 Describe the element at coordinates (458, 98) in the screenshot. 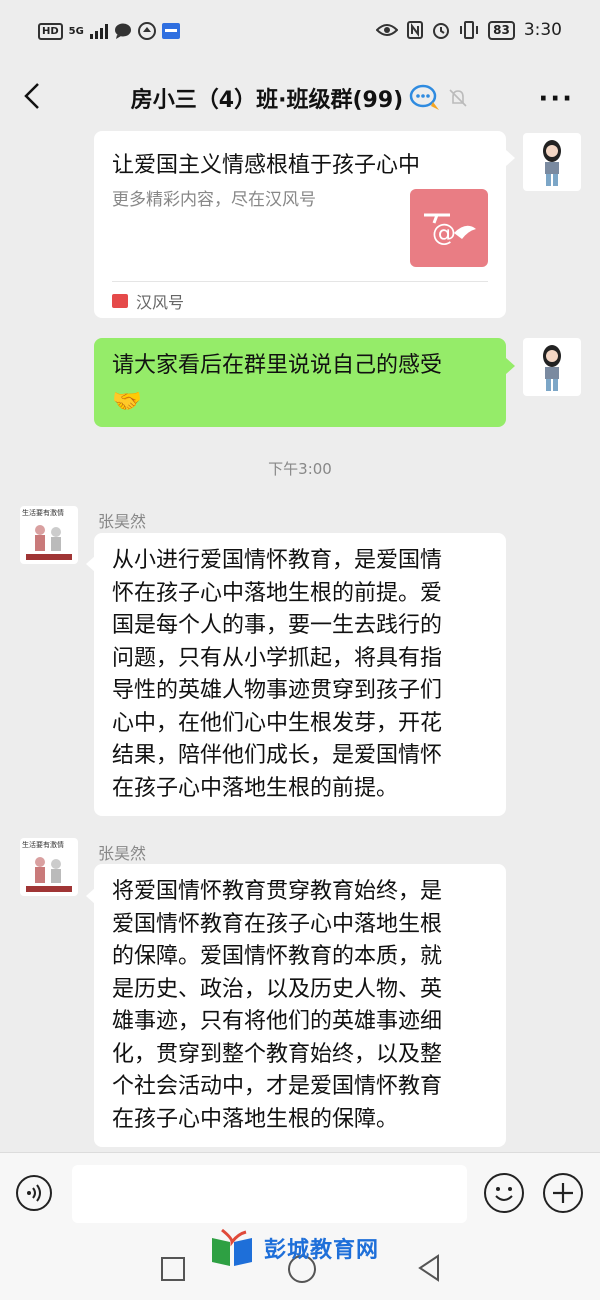

I see `mute-bell-icon` at that location.